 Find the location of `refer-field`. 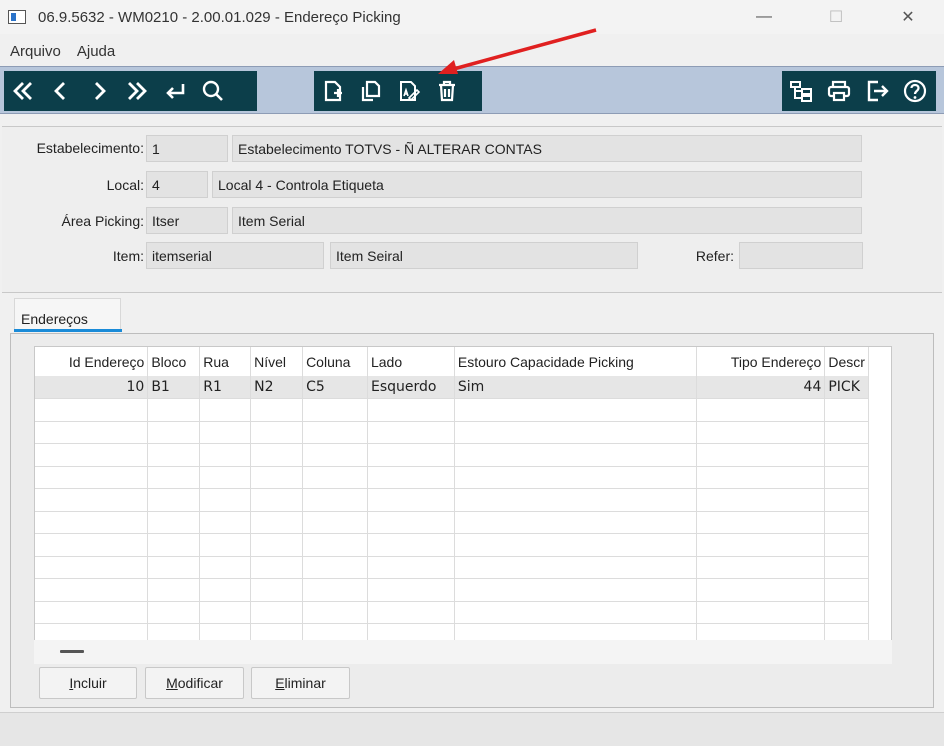

refer-field is located at coordinates (801, 255).